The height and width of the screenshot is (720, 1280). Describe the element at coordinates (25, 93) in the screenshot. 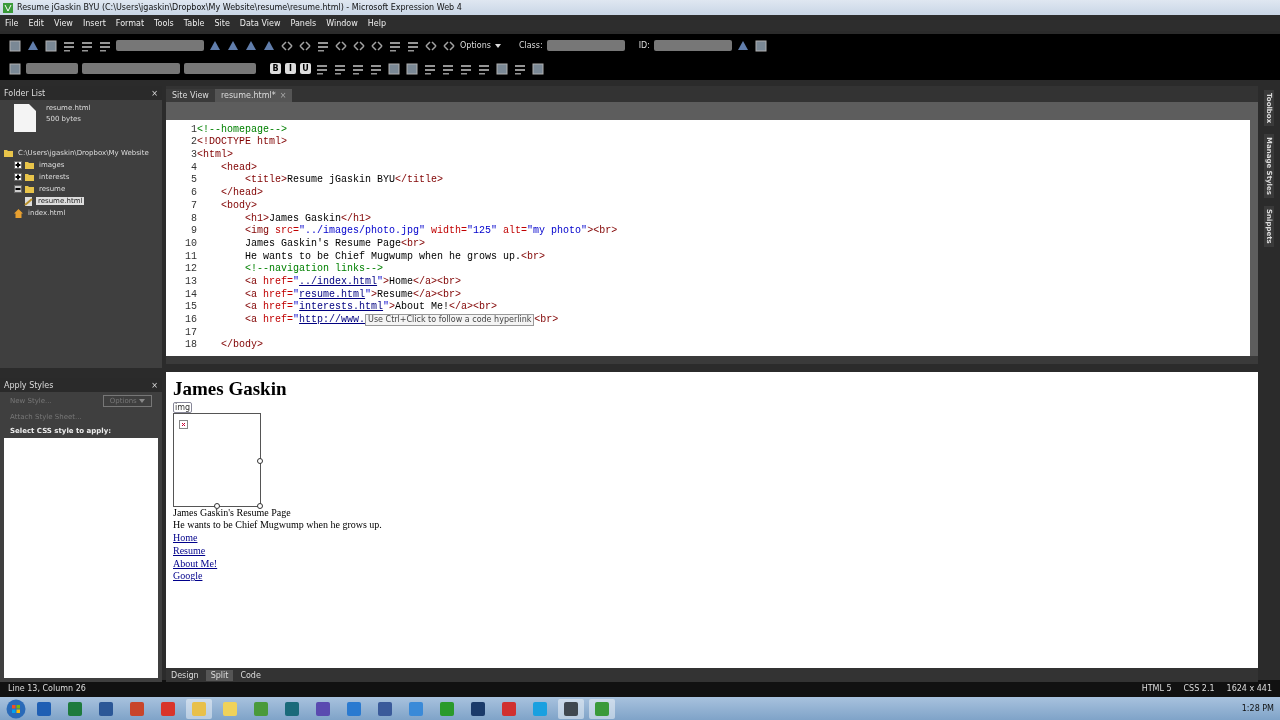

I see `panel-title: Folder List` at that location.